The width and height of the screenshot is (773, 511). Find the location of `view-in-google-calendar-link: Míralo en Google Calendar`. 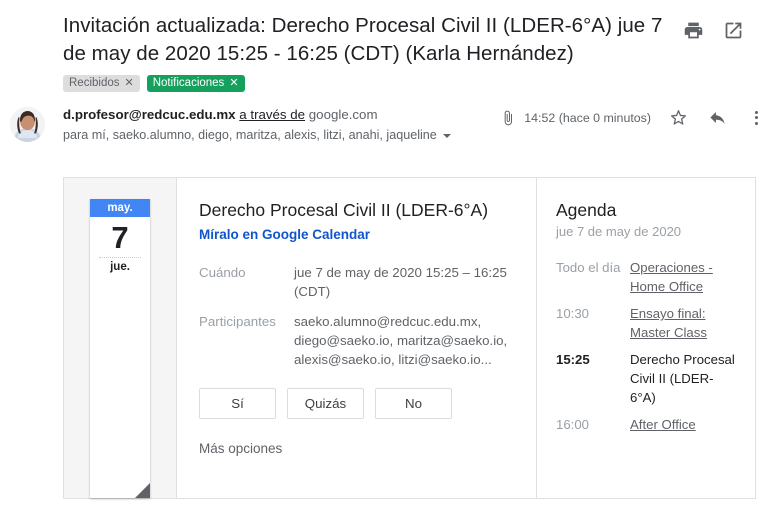

view-in-google-calendar-link: Míralo en Google Calendar is located at coordinates (284, 235).